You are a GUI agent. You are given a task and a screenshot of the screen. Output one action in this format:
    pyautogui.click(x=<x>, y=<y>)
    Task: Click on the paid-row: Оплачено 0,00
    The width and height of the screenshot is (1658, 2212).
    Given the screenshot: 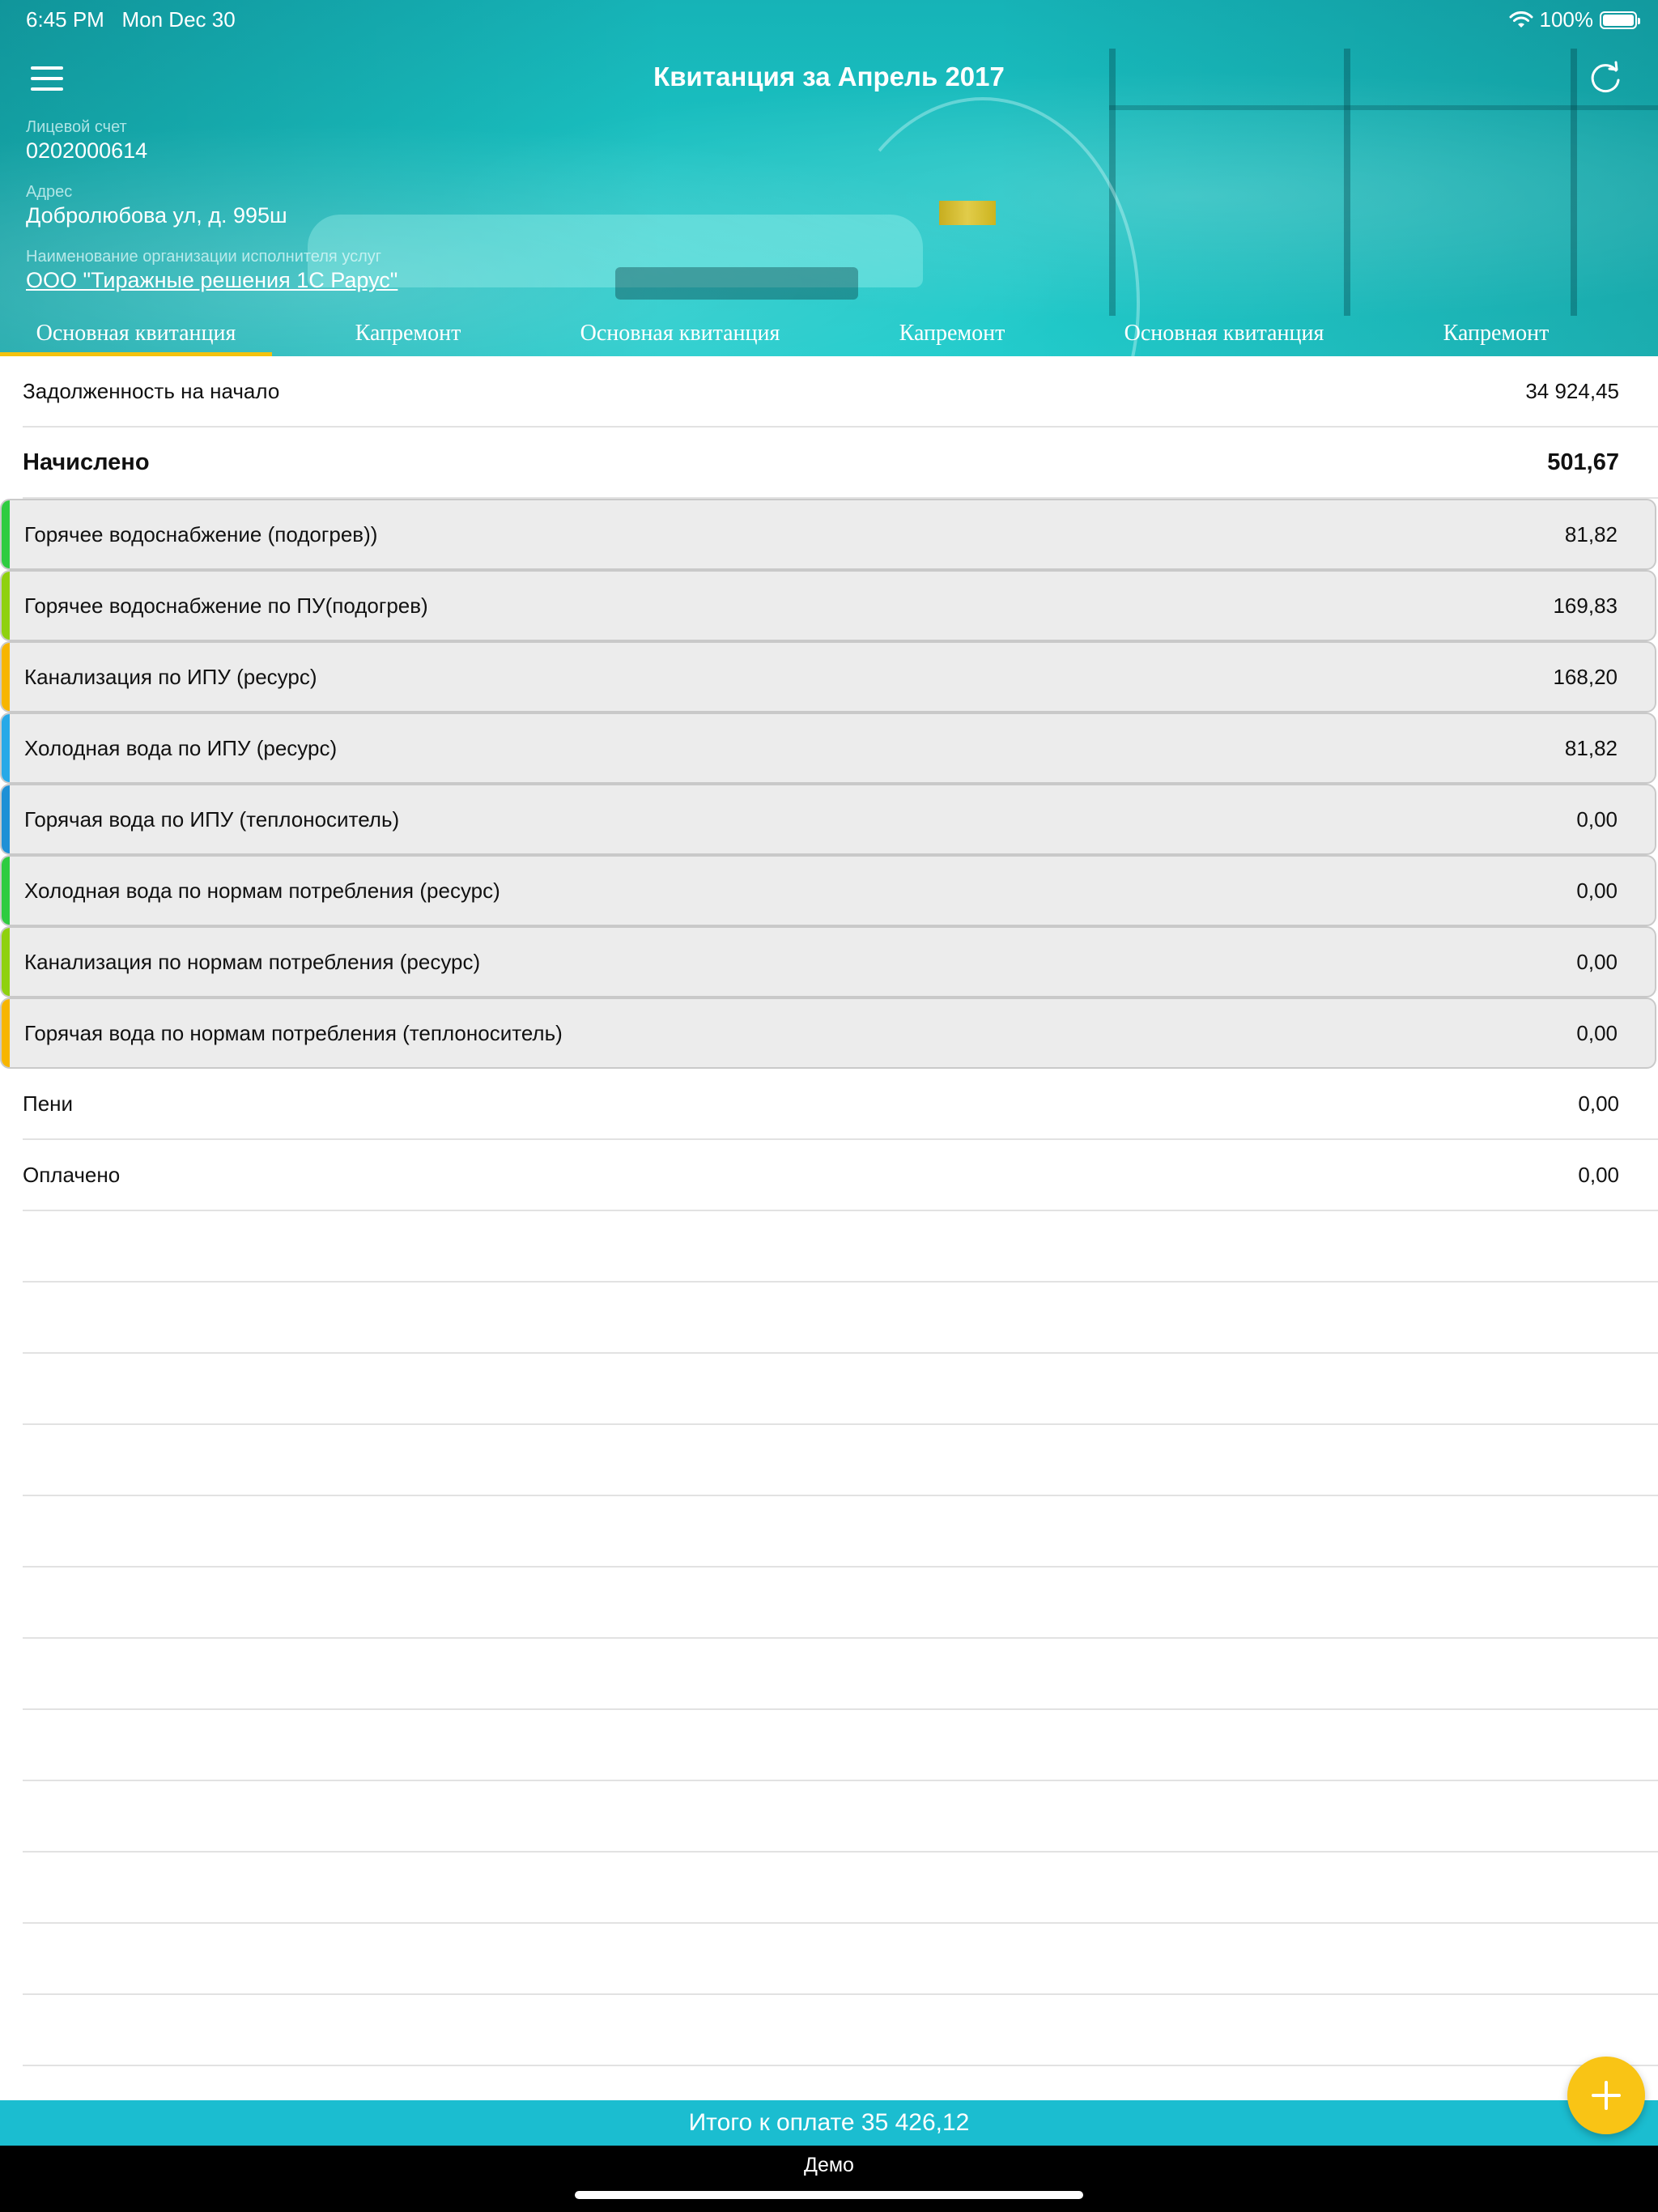 What is the action you would take?
    pyautogui.click(x=840, y=1176)
    